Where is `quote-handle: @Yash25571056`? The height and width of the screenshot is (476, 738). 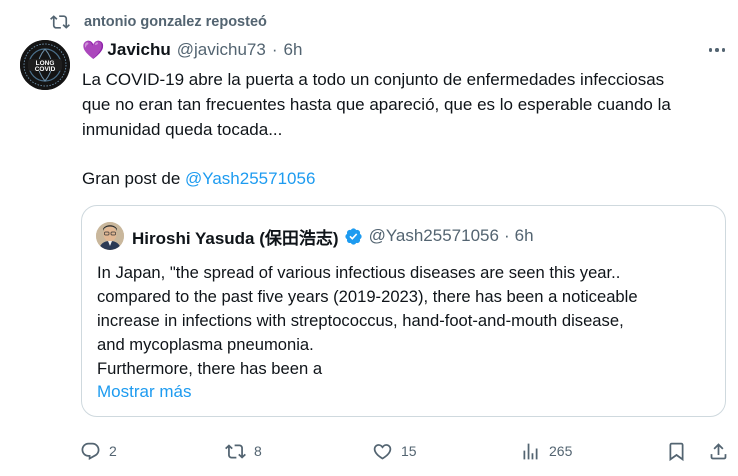 quote-handle: @Yash25571056 is located at coordinates (434, 236).